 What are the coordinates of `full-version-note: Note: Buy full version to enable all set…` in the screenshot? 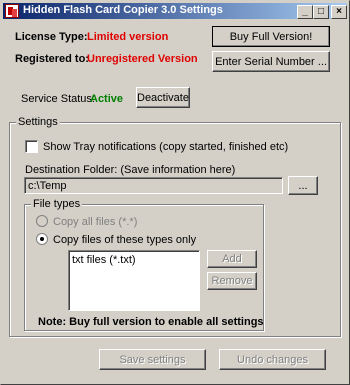 It's located at (151, 322).